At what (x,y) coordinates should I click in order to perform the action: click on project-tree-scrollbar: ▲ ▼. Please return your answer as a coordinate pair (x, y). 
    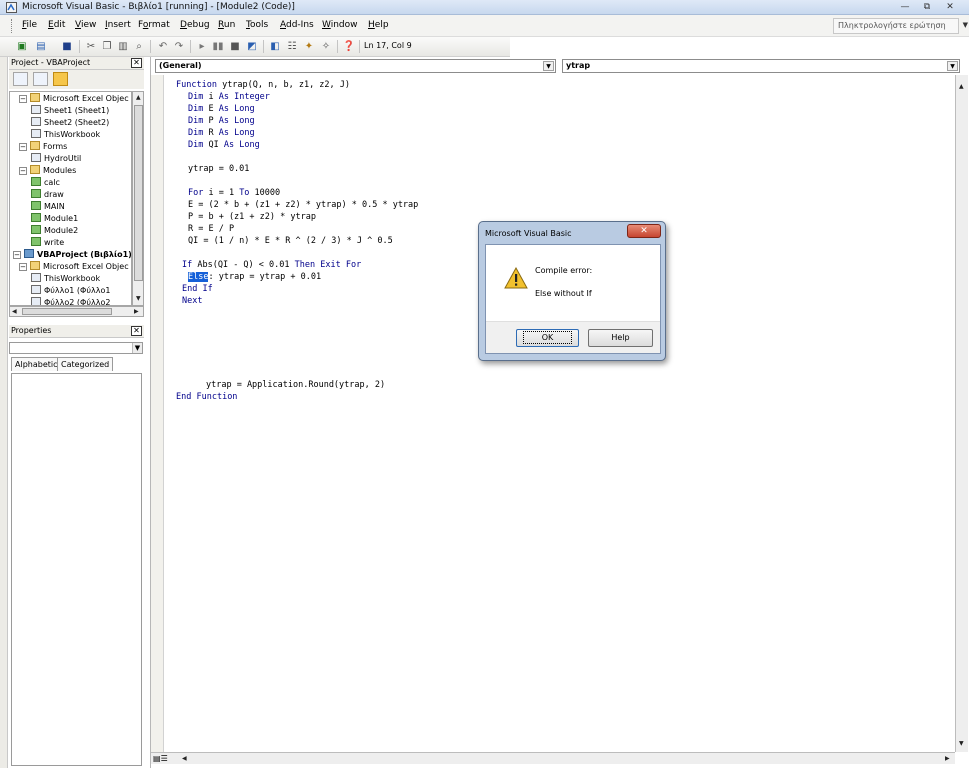
    Looking at the image, I should click on (138, 198).